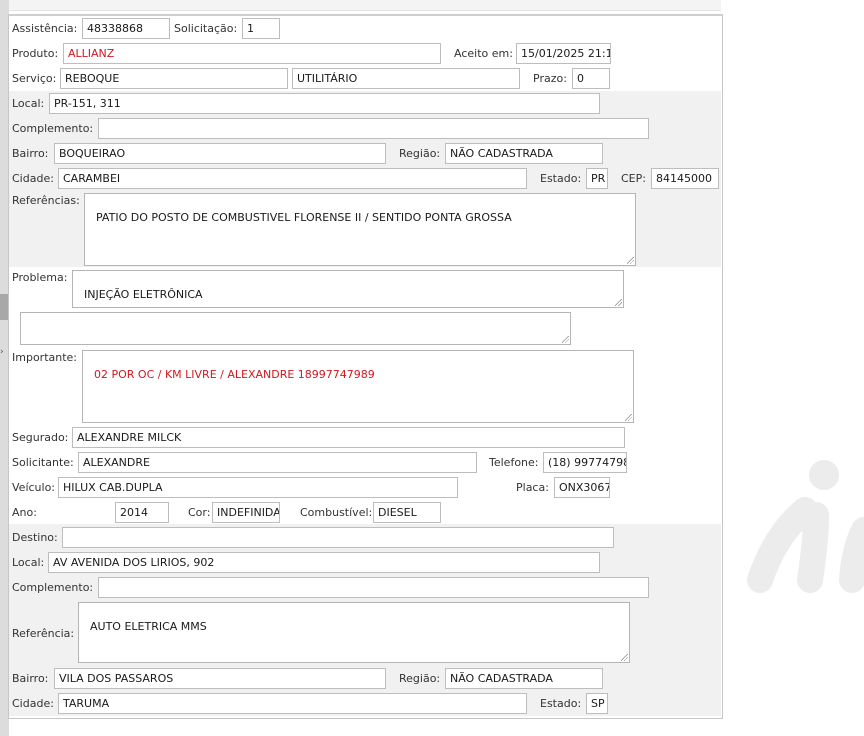  Describe the element at coordinates (514, 462) in the screenshot. I see `telefone-label: Telefone:` at that location.